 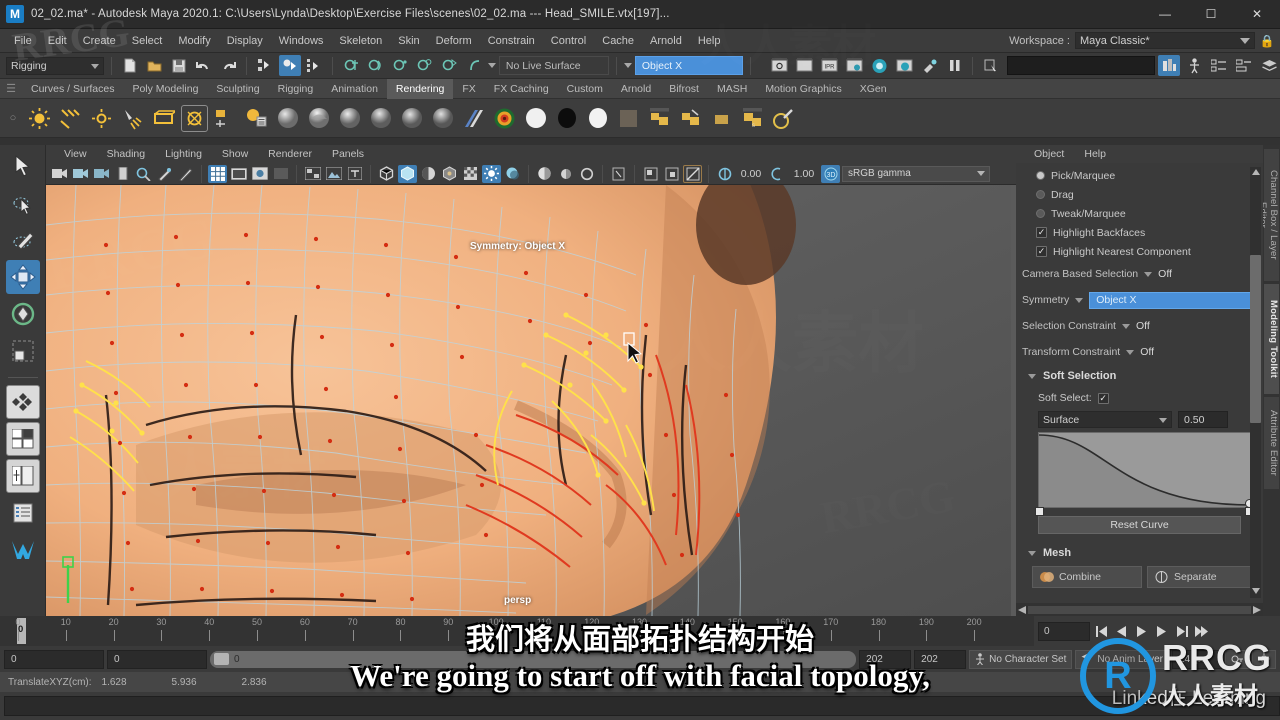 I want to click on hud-text-icon, so click(x=354, y=174).